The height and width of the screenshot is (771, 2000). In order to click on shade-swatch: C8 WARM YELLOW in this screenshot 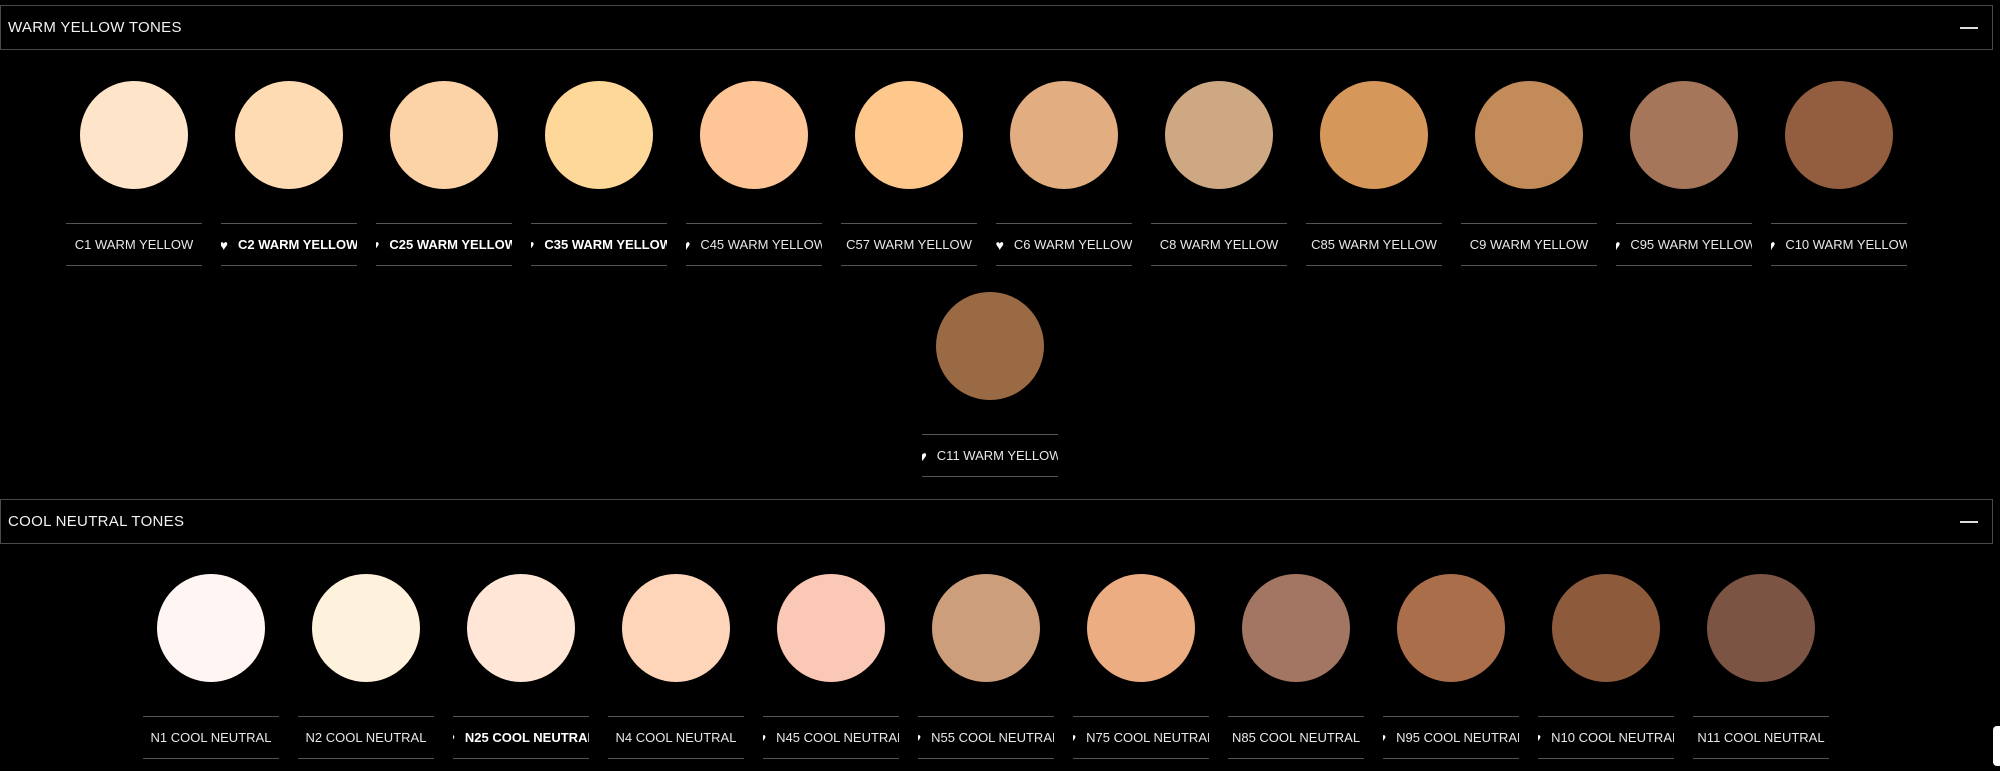, I will do `click(1219, 173)`.